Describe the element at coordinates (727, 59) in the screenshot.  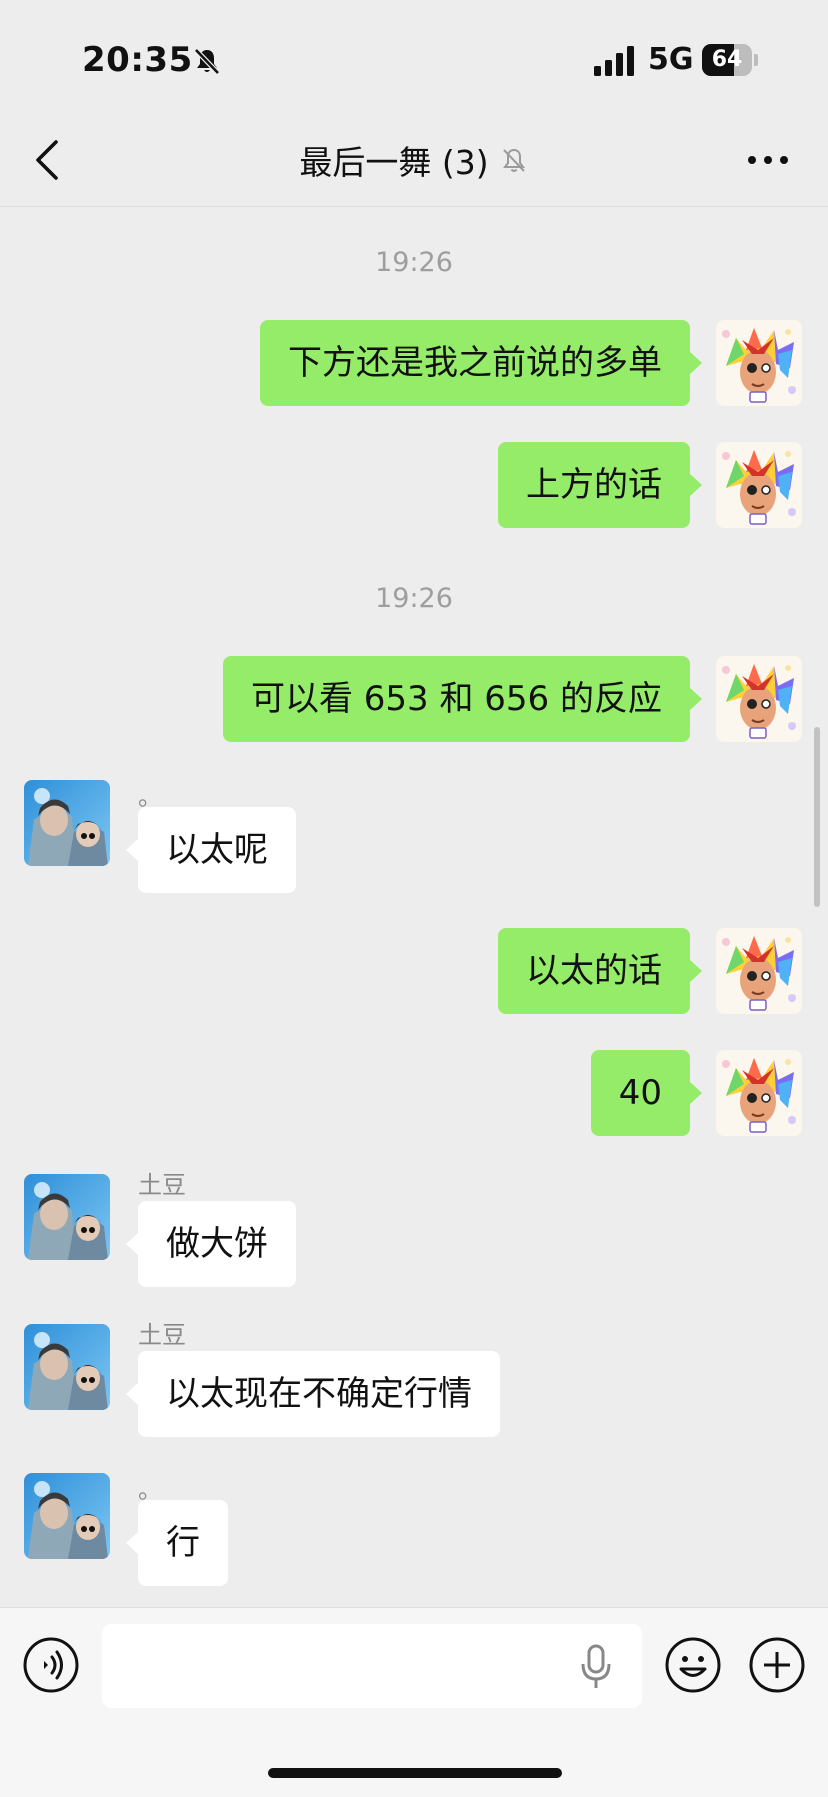
I see `battery-level: 64` at that location.